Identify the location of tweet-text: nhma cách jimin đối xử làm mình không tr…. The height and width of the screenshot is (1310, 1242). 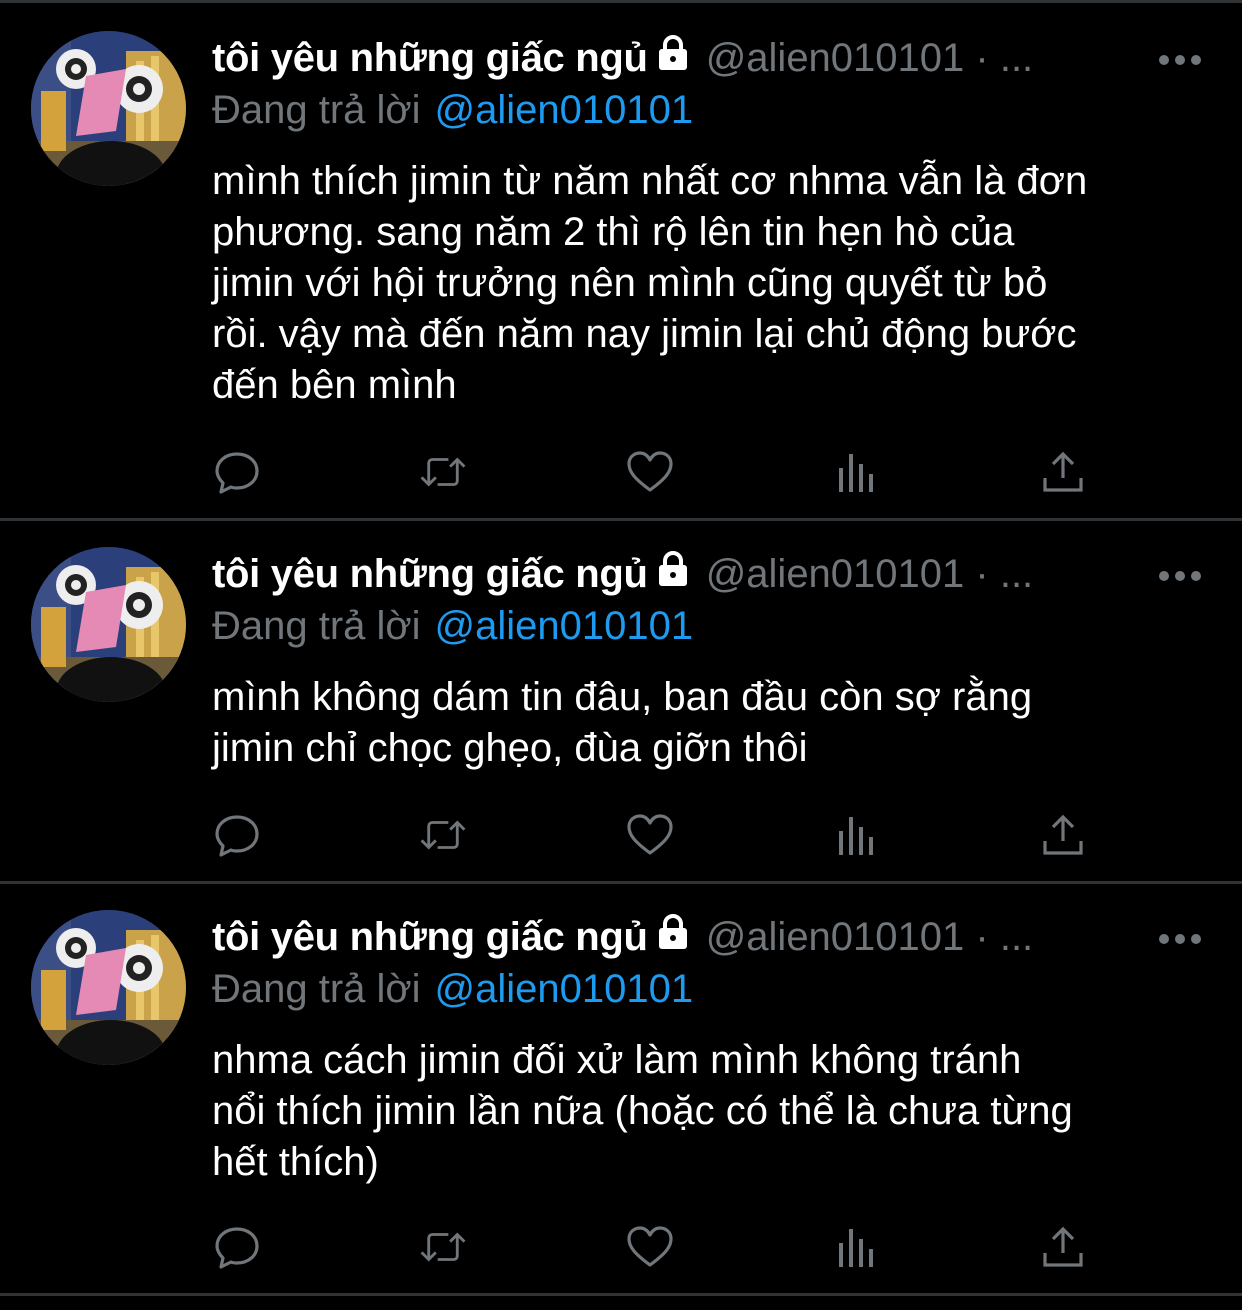
(642, 1111).